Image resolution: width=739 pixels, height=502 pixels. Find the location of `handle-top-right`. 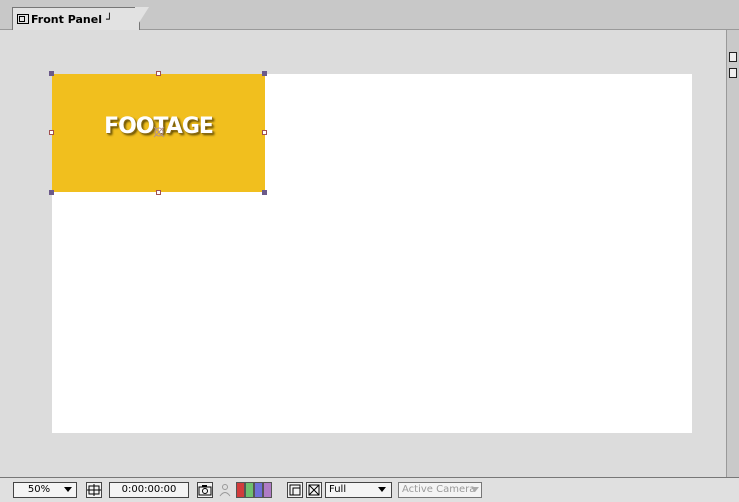

handle-top-right is located at coordinates (264, 73).